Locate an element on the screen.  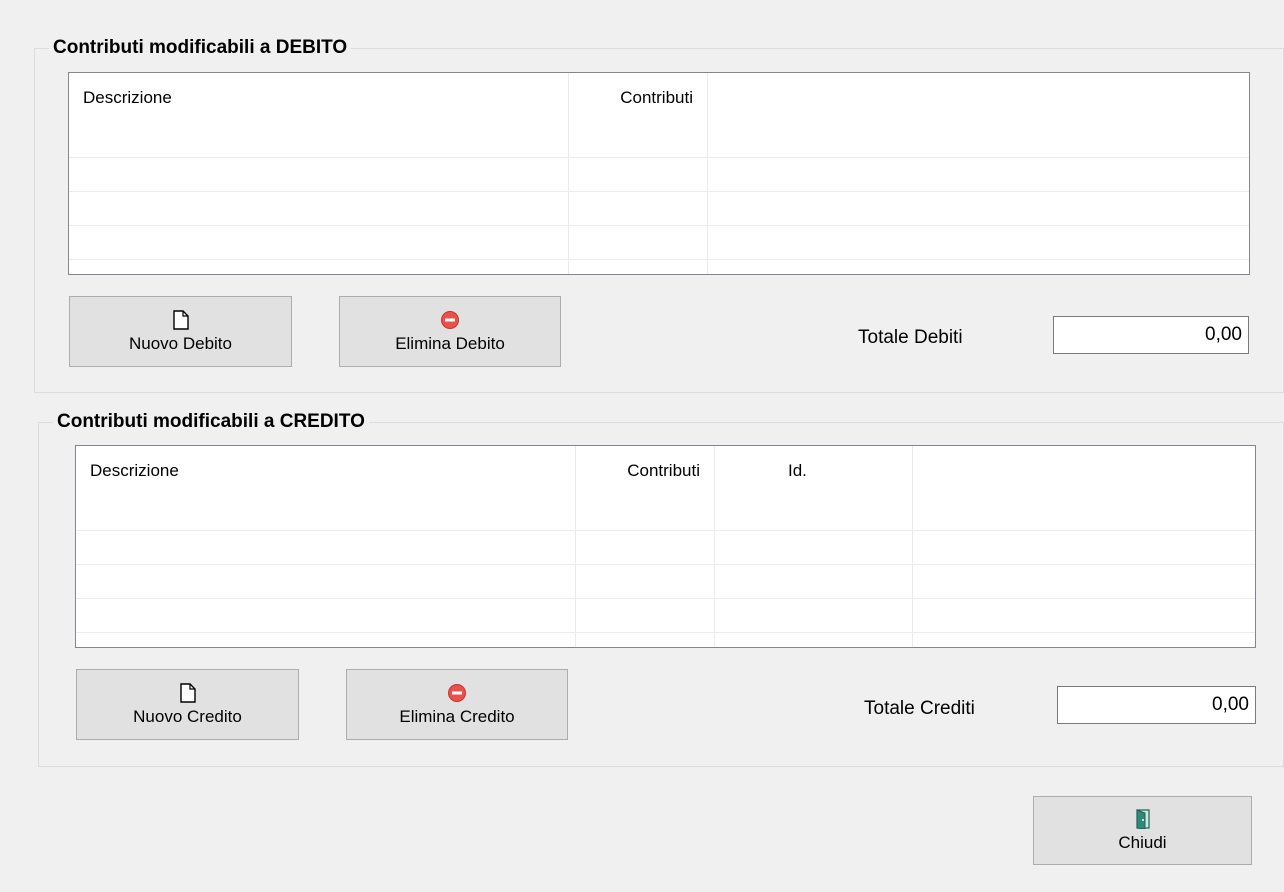
nuovo-credito-button: Nuovo Credito is located at coordinates (187, 704).